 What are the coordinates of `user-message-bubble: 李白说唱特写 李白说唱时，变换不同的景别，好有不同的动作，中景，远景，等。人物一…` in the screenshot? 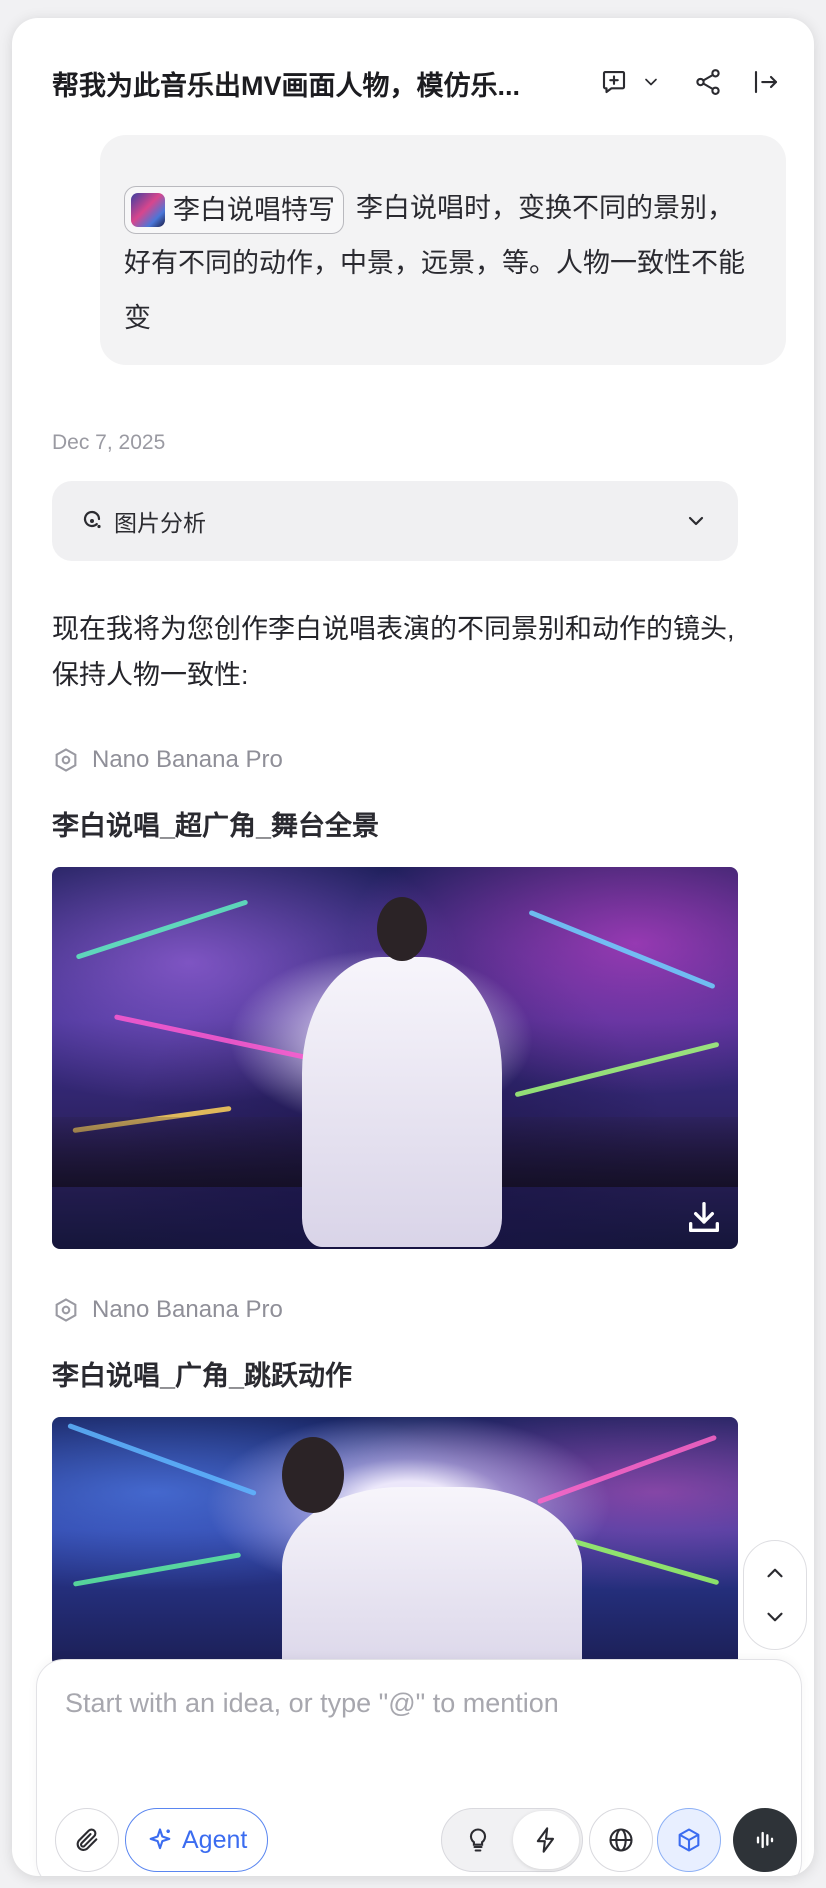 It's located at (443, 250).